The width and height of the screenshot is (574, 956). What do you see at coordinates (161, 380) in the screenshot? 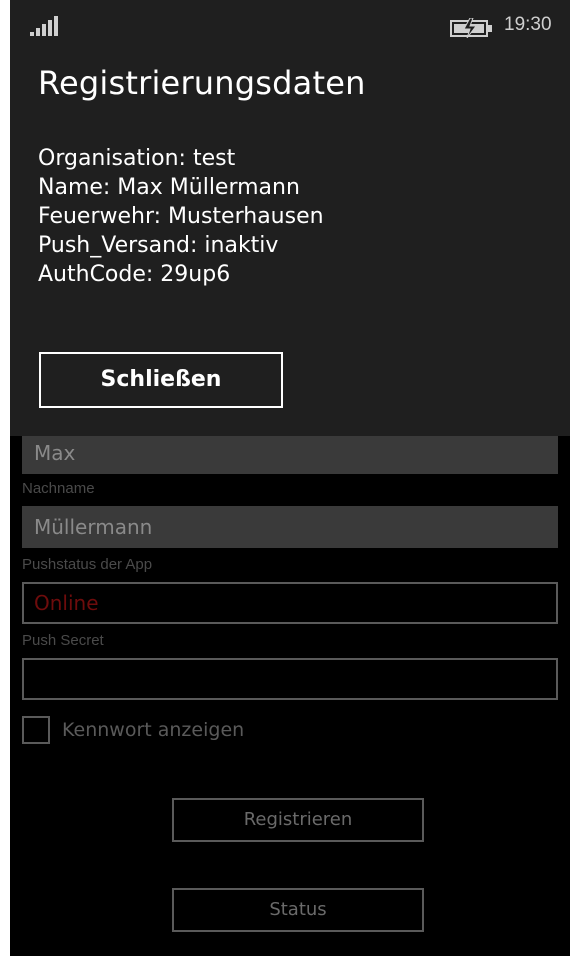
I see `close-button: Schließen` at bounding box center [161, 380].